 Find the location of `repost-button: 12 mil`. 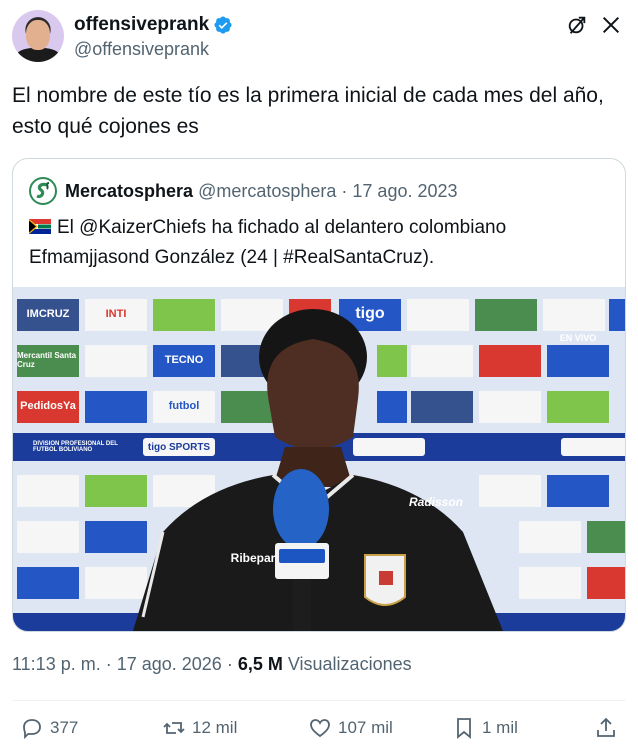

repost-button: 12 mil is located at coordinates (199, 728).